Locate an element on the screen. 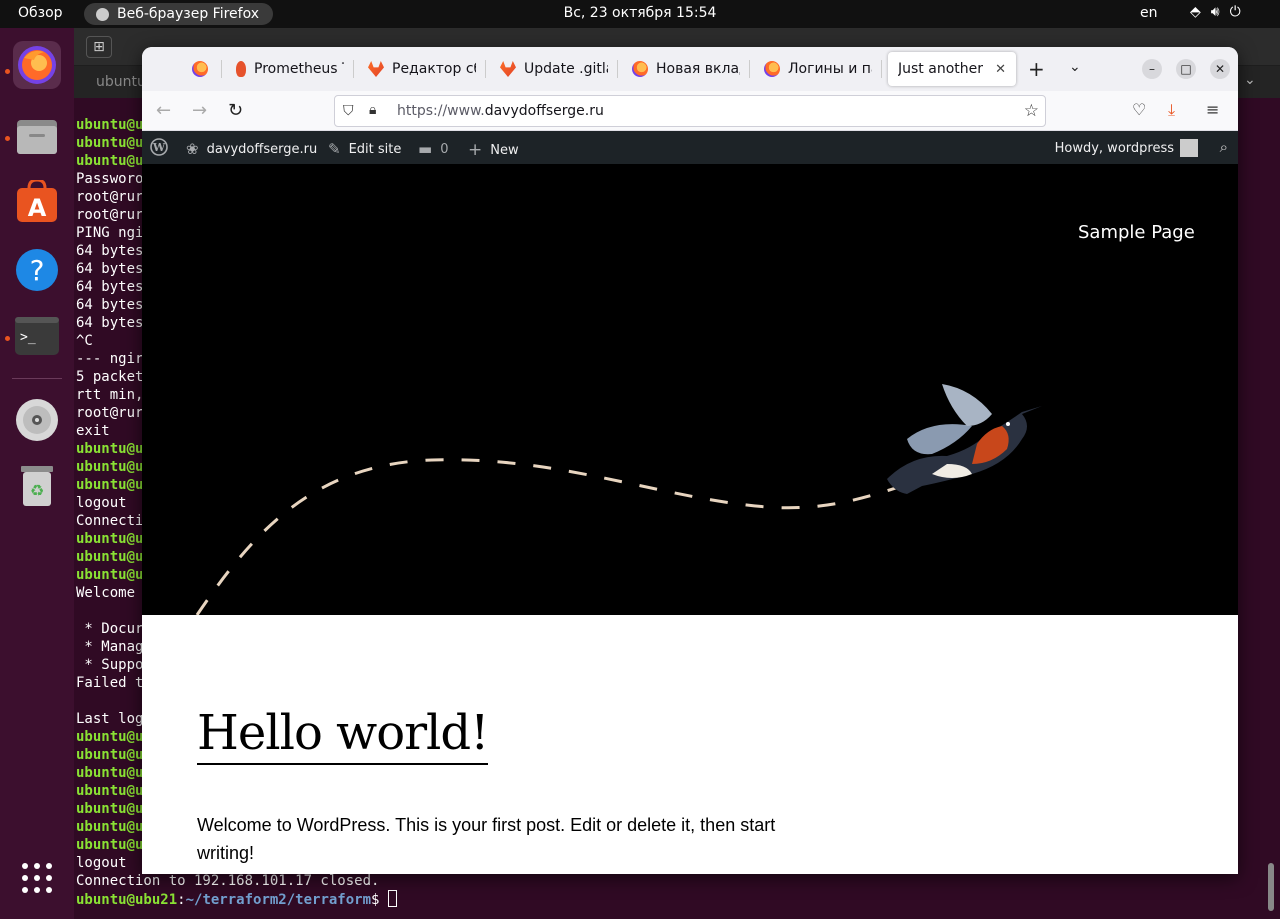 Image resolution: width=1280 pixels, height=919 pixels. url-text: https://www.davydoffserge.ru is located at coordinates (500, 111).